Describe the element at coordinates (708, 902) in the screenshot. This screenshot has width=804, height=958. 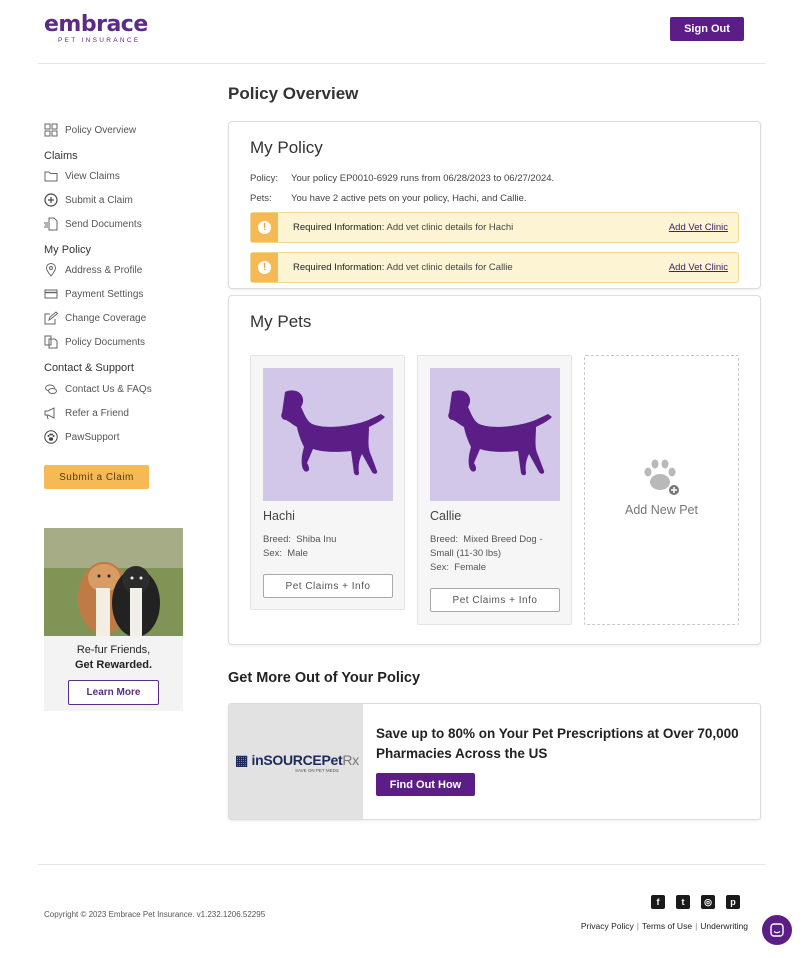
I see `instagram-icon: ◎` at that location.